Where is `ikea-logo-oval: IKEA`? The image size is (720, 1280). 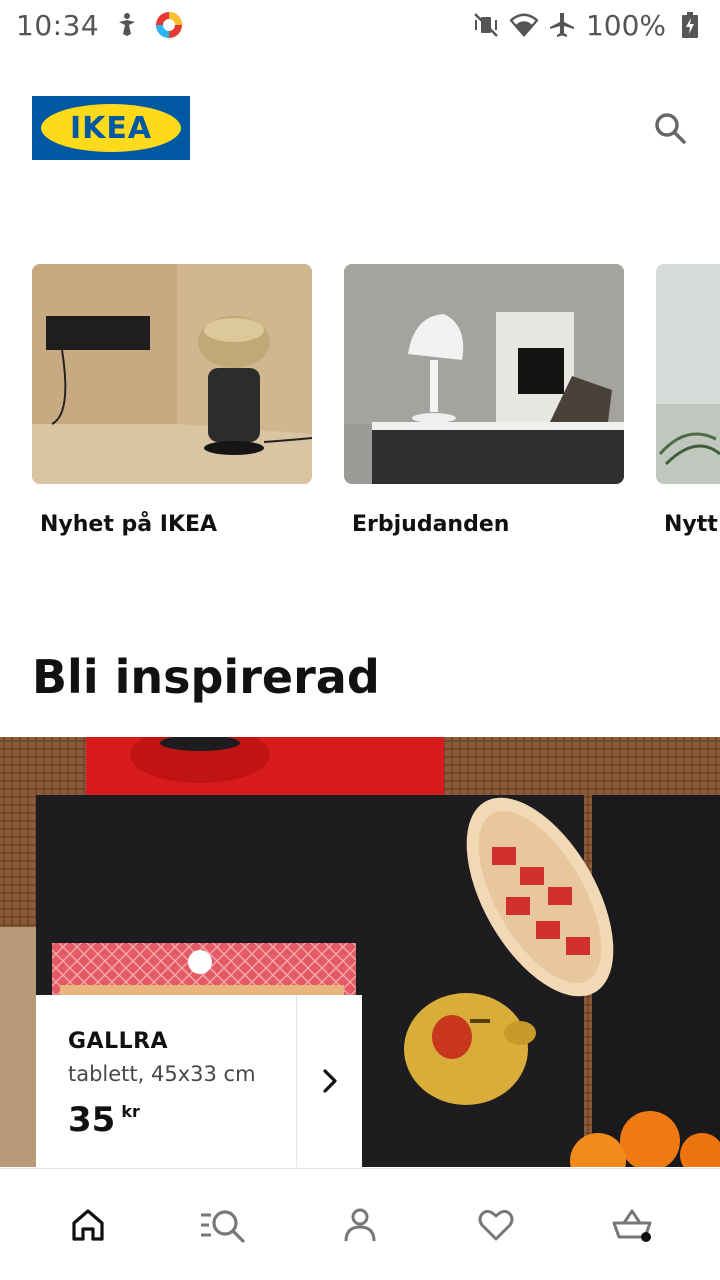
ikea-logo-oval: IKEA is located at coordinates (111, 128).